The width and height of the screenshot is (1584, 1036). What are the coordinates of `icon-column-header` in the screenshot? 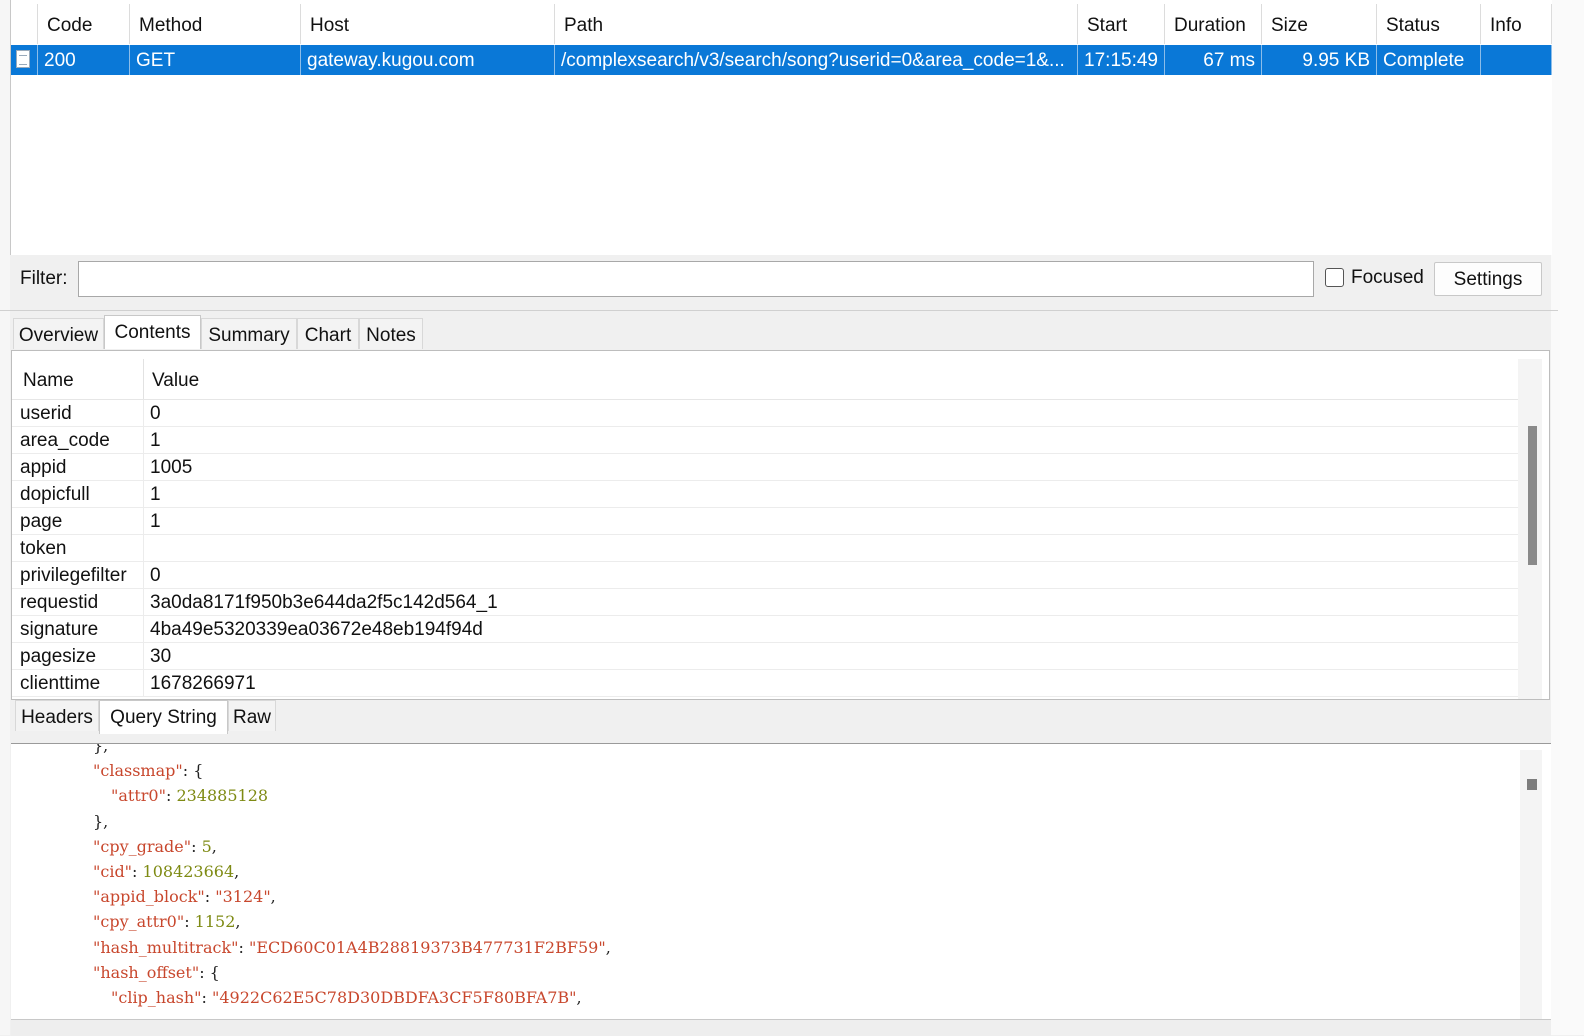 It's located at (24, 24).